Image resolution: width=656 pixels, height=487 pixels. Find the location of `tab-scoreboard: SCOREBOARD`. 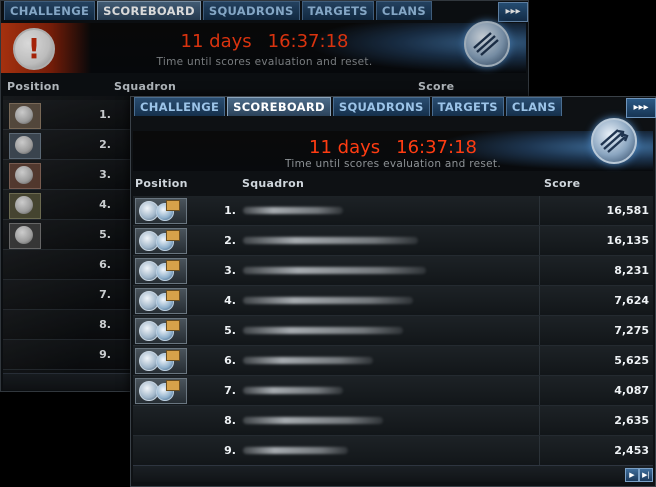

tab-scoreboard: SCOREBOARD is located at coordinates (279, 106).